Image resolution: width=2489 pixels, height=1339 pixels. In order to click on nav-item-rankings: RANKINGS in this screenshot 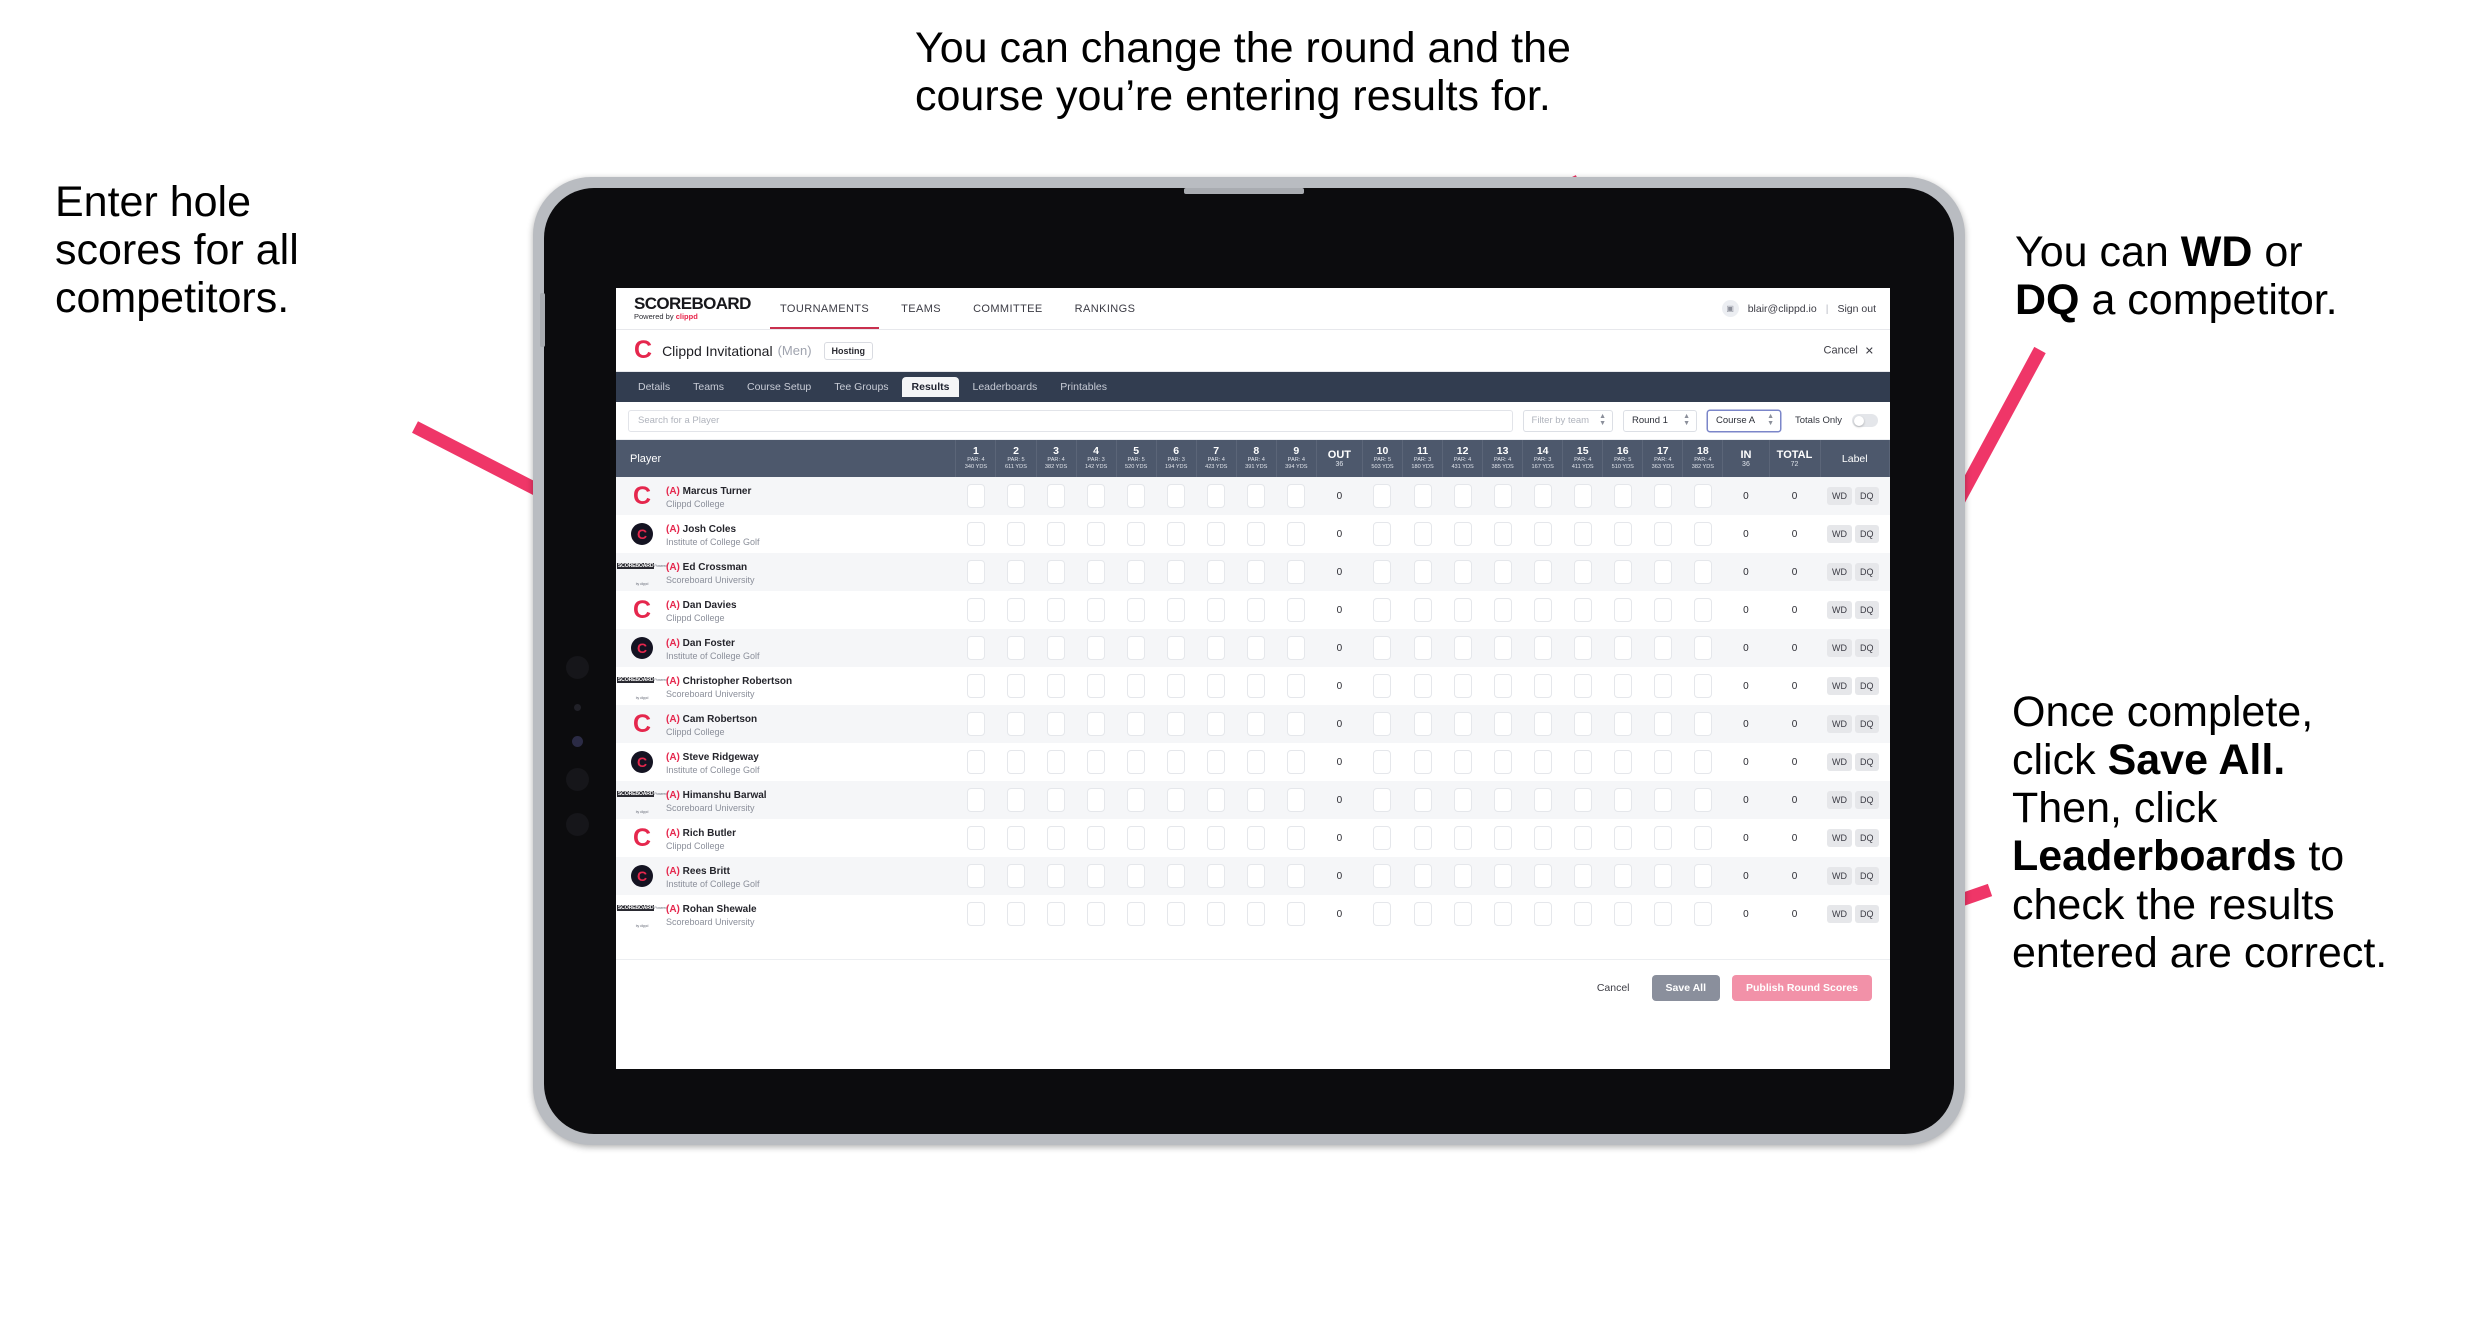, I will do `click(1105, 308)`.